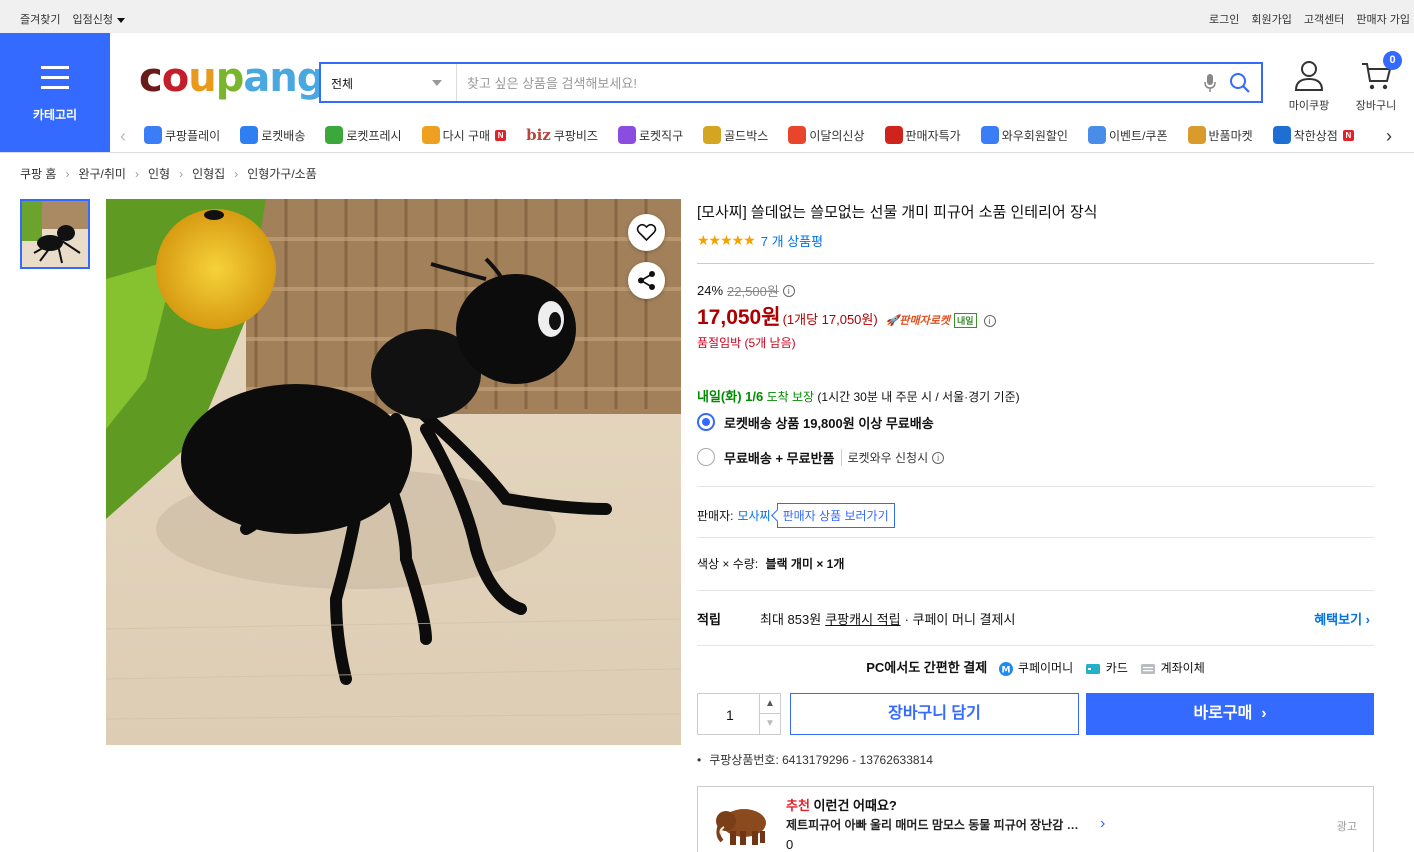 The image size is (1414, 852). I want to click on nav-item-이벤트/쿠폰: 이벤트/쿠폰, so click(1127, 135).